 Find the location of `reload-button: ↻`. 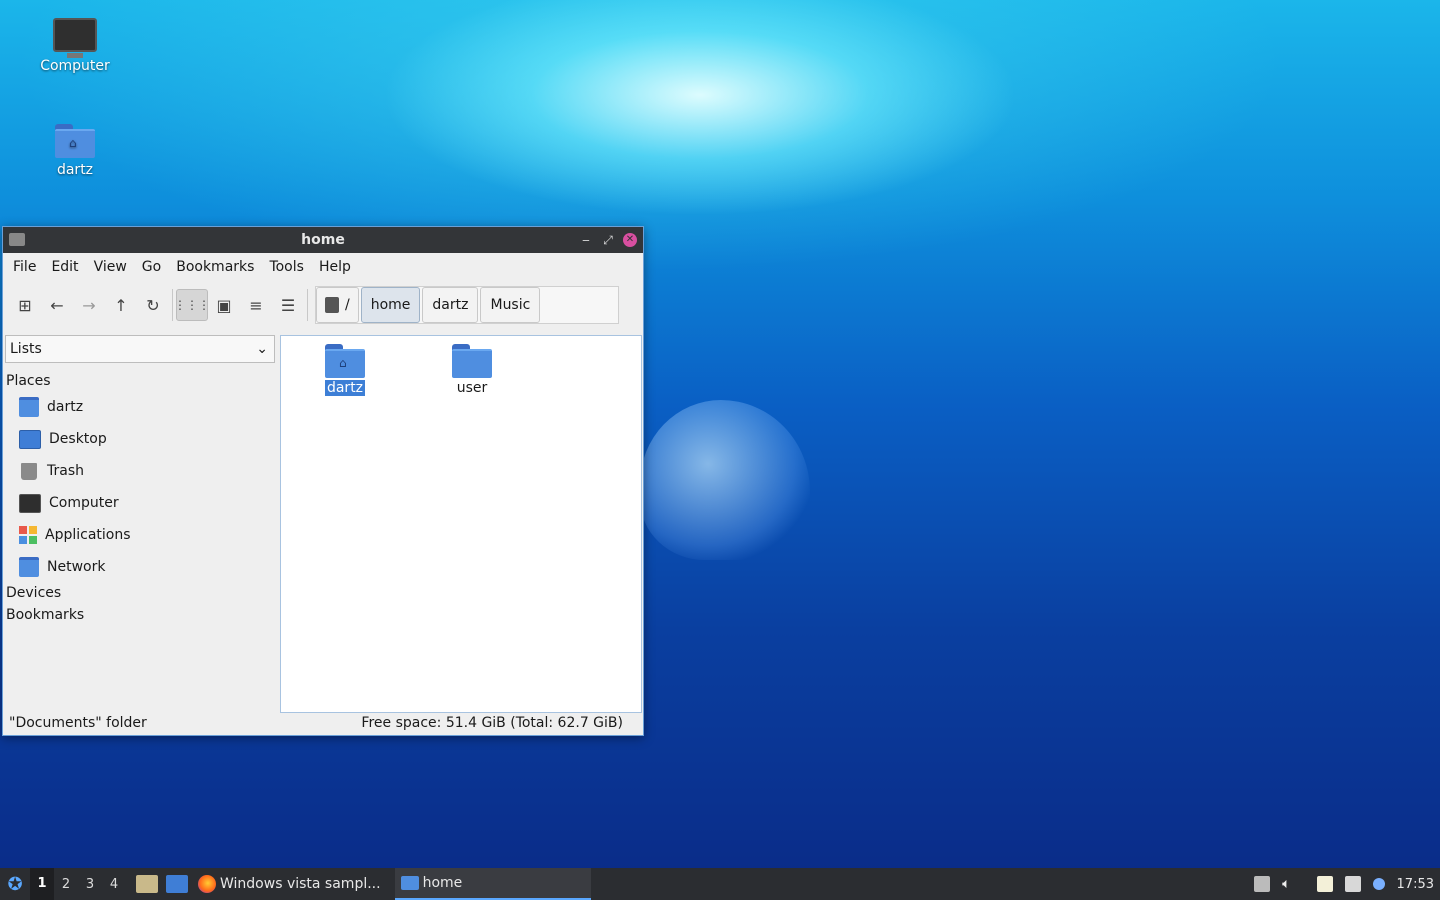

reload-button: ↻ is located at coordinates (153, 305).